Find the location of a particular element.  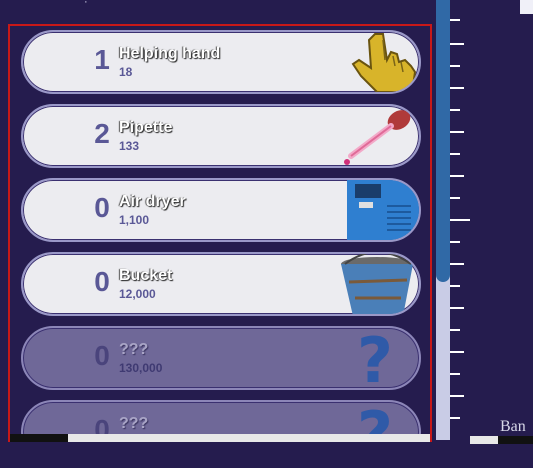

bottom-bar is located at coordinates (220, 438).